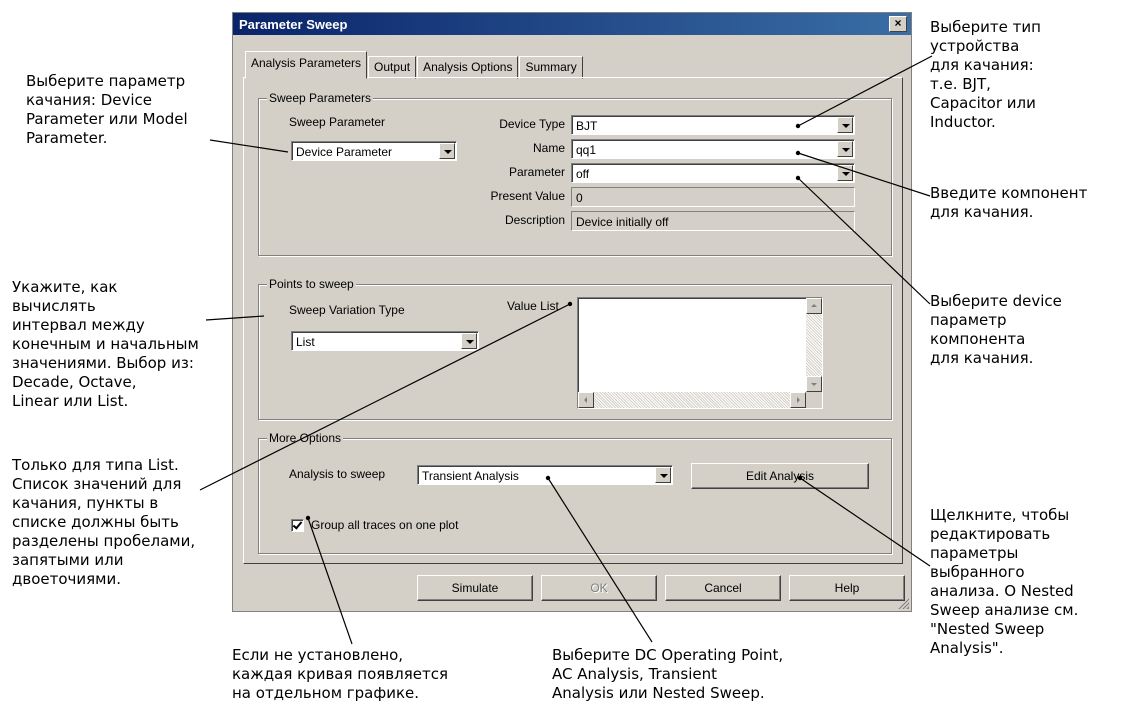  I want to click on scroll-up-icon, so click(814, 306).